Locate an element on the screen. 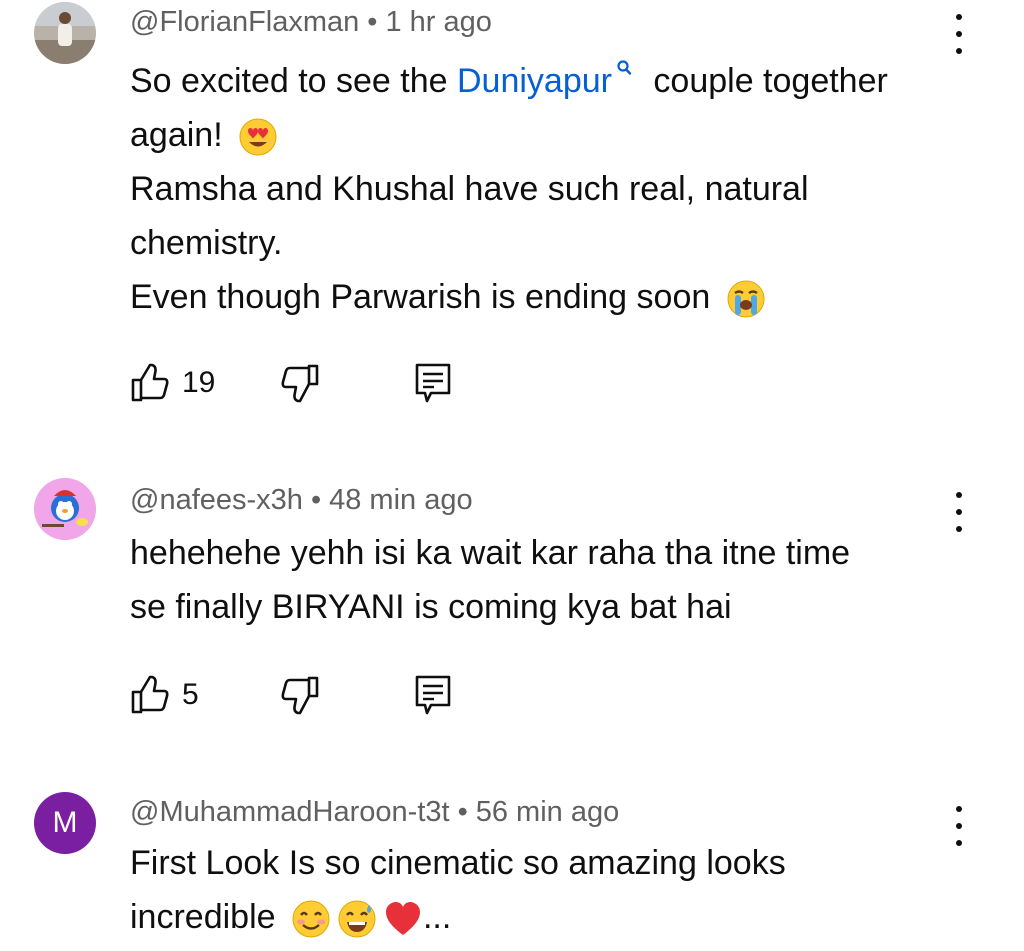 The width and height of the screenshot is (1024, 951). search-link: Duniyapur is located at coordinates (534, 81).